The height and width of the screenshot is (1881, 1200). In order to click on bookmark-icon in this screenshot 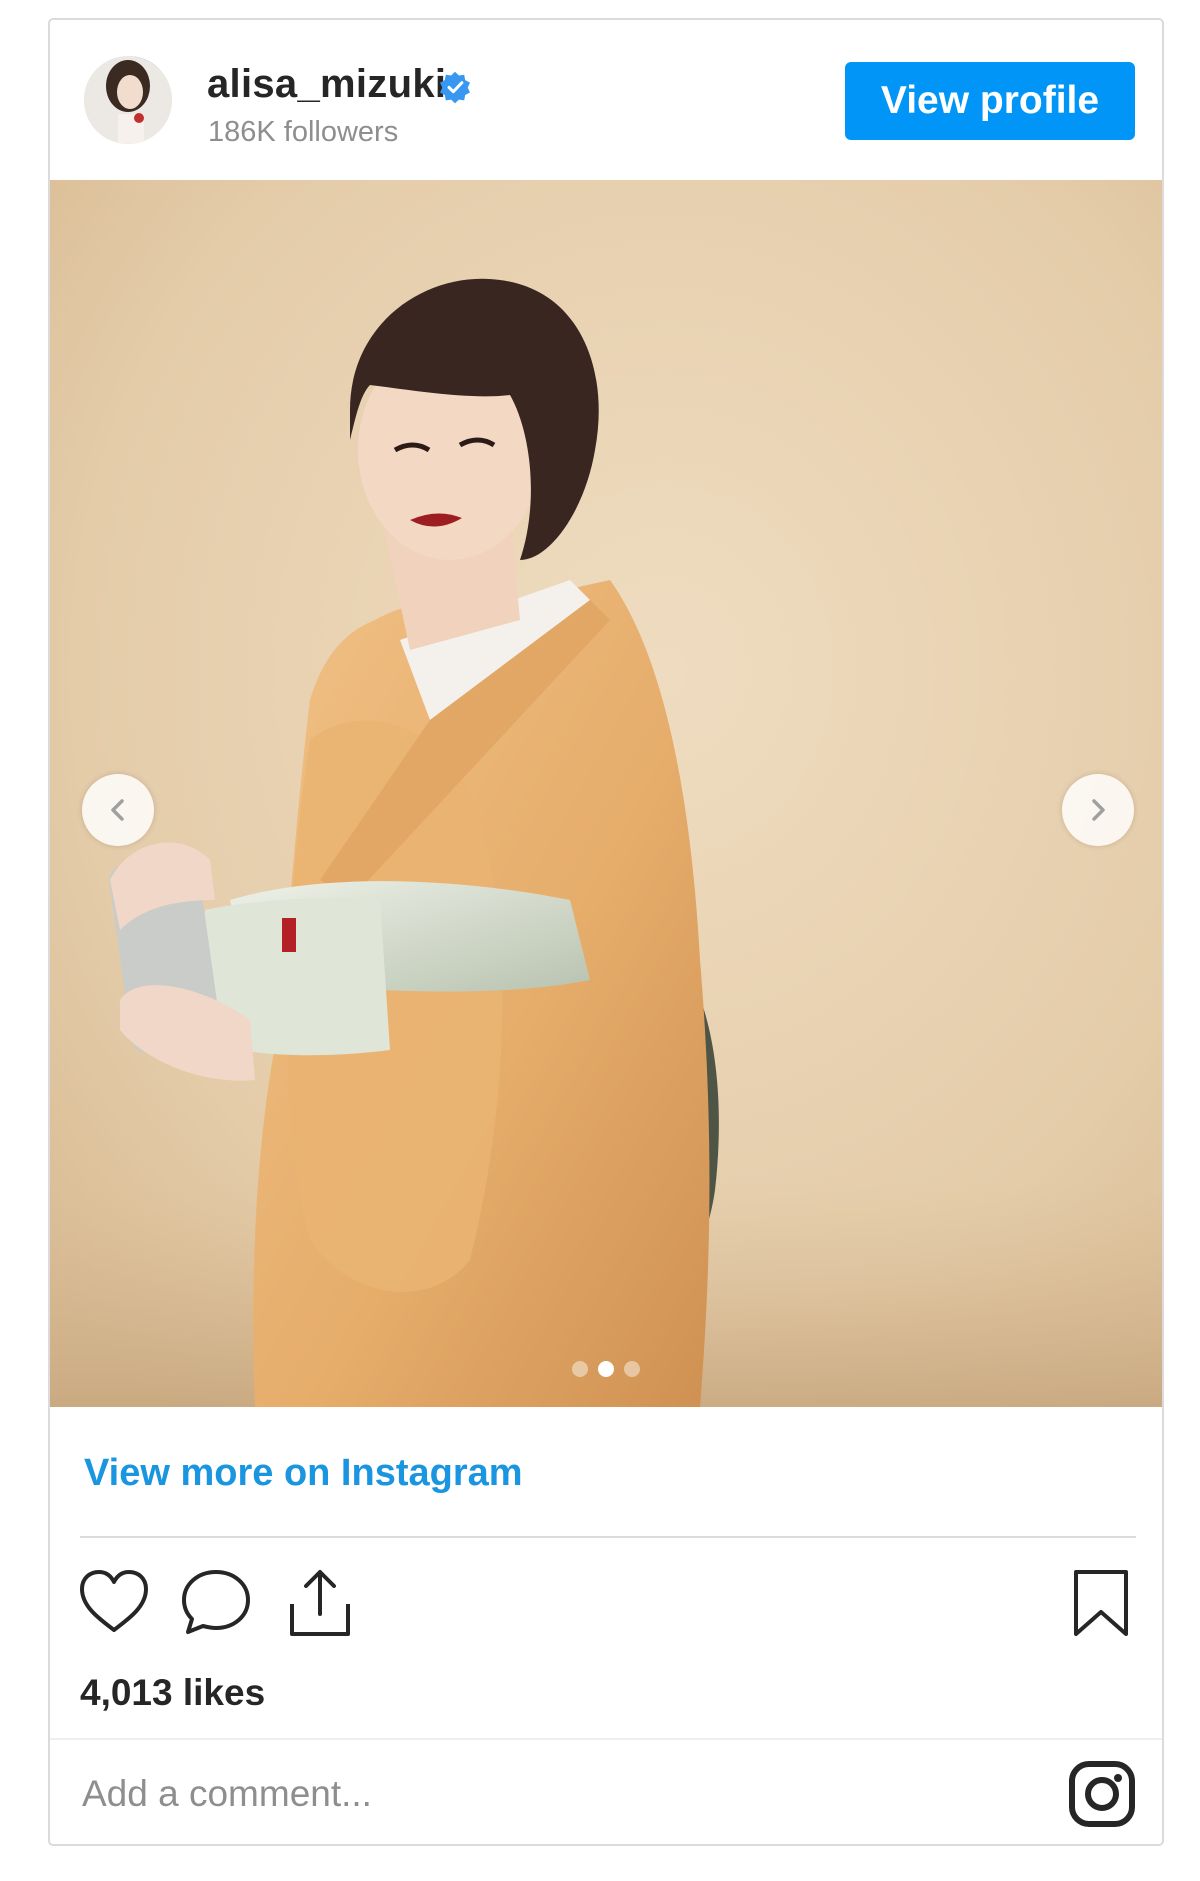, I will do `click(1101, 1603)`.